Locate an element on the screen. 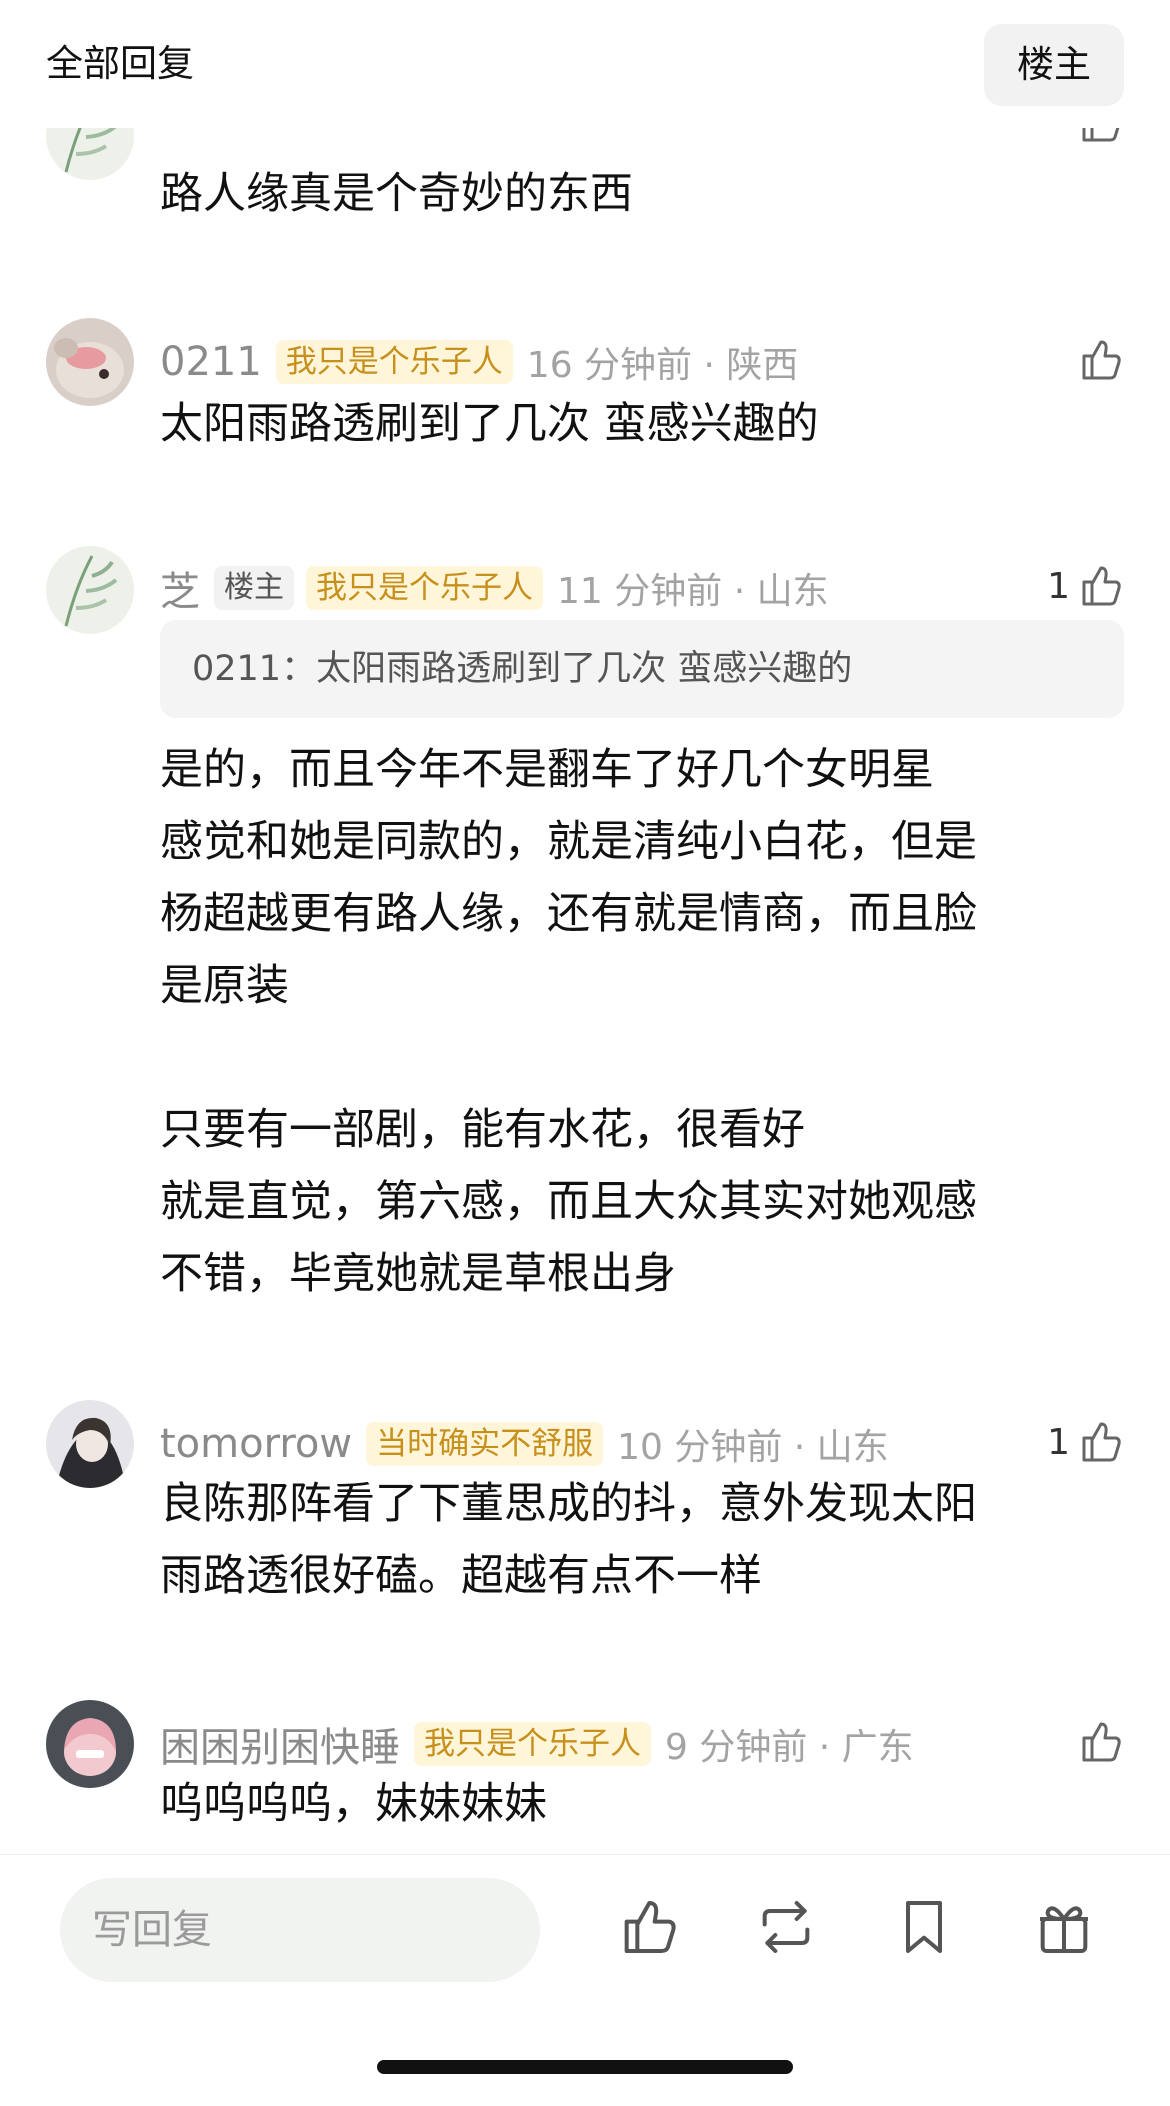 The width and height of the screenshot is (1170, 2106). home-indicator is located at coordinates (585, 2067).